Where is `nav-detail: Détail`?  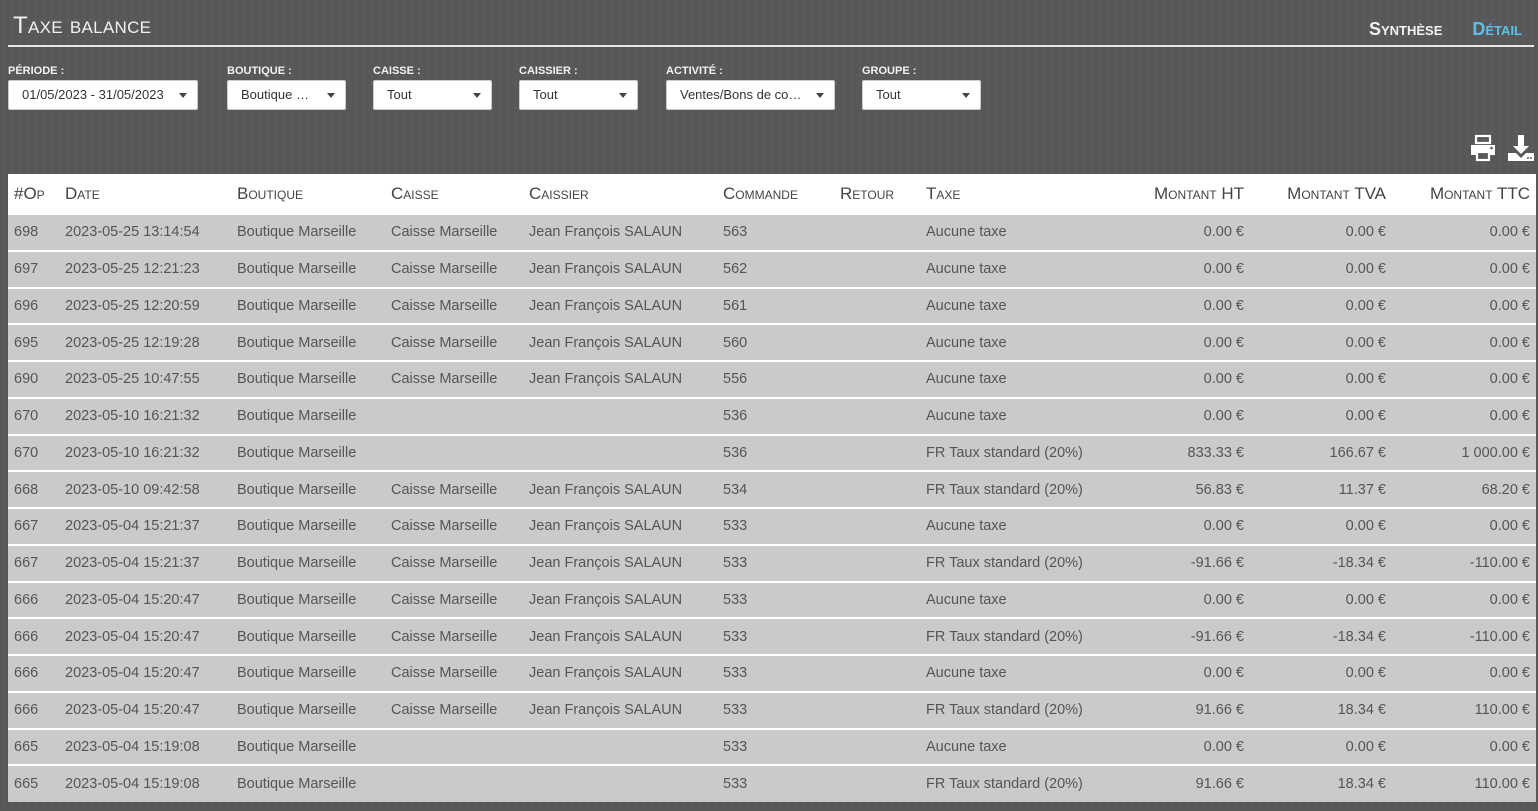 nav-detail: Détail is located at coordinates (1497, 29).